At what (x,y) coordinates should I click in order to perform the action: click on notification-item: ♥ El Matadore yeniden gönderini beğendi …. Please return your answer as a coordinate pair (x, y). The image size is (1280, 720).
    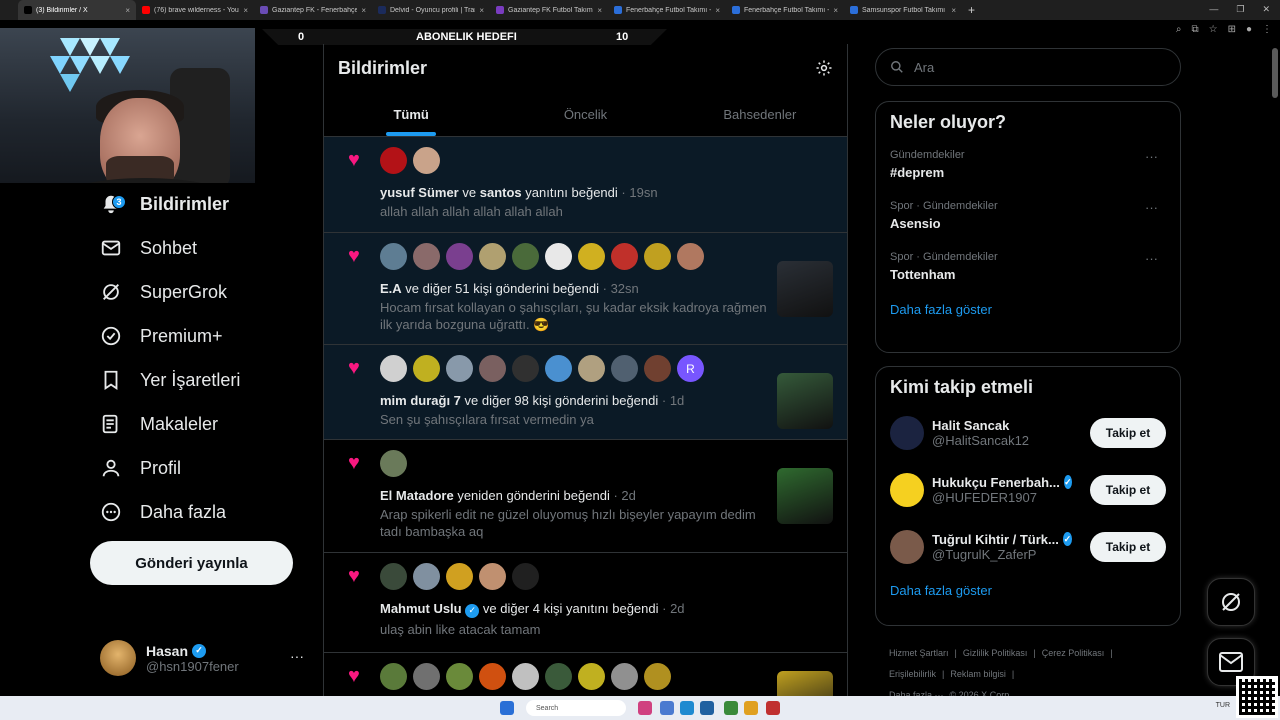
    Looking at the image, I should click on (585, 496).